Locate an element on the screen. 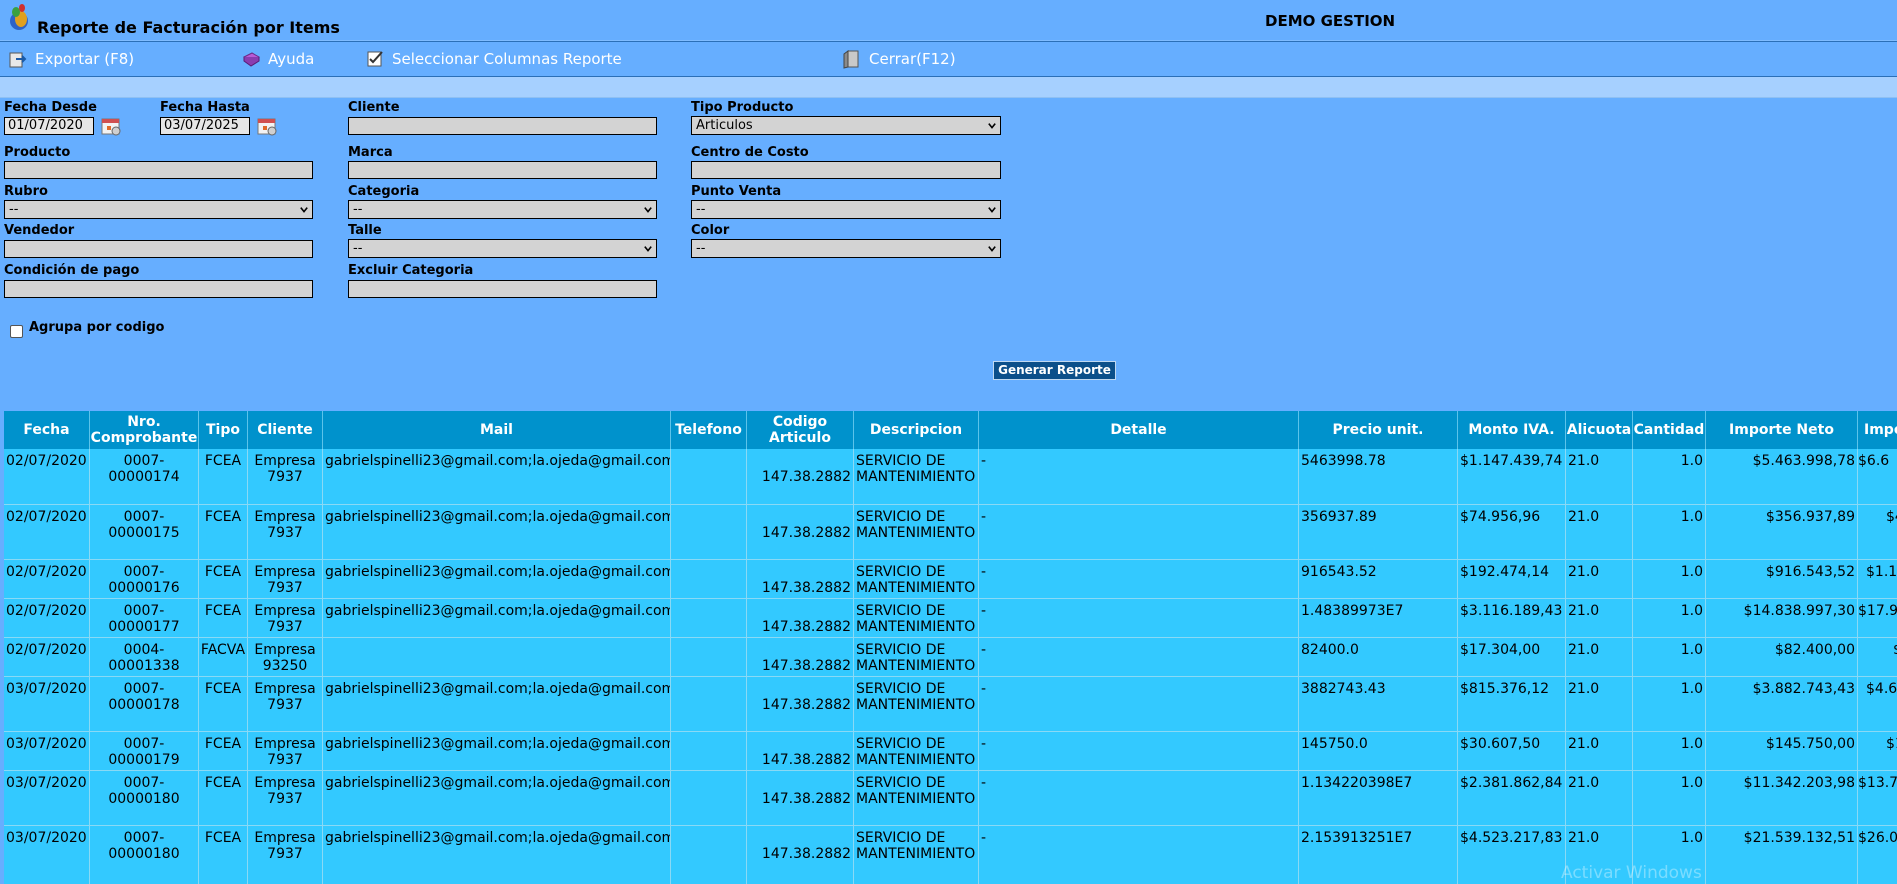 Image resolution: width=1897 pixels, height=884 pixels. marca-input is located at coordinates (502, 170).